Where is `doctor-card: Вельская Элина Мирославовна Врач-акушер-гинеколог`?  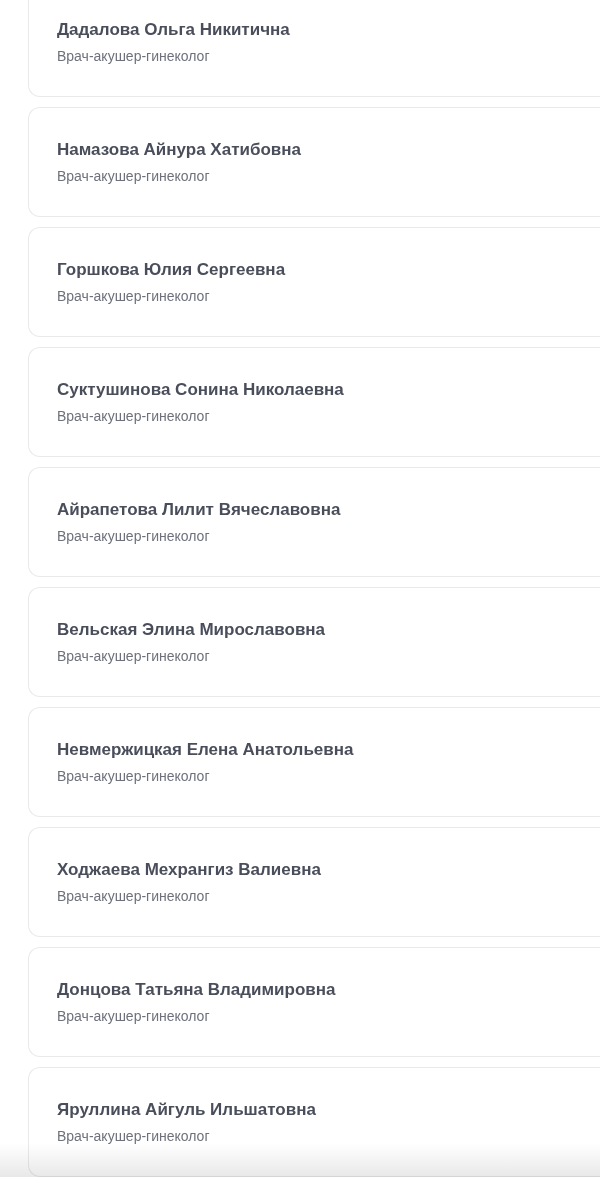
doctor-card: Вельская Элина Мирославовна Врач-акушер-гинеколог is located at coordinates (314, 642).